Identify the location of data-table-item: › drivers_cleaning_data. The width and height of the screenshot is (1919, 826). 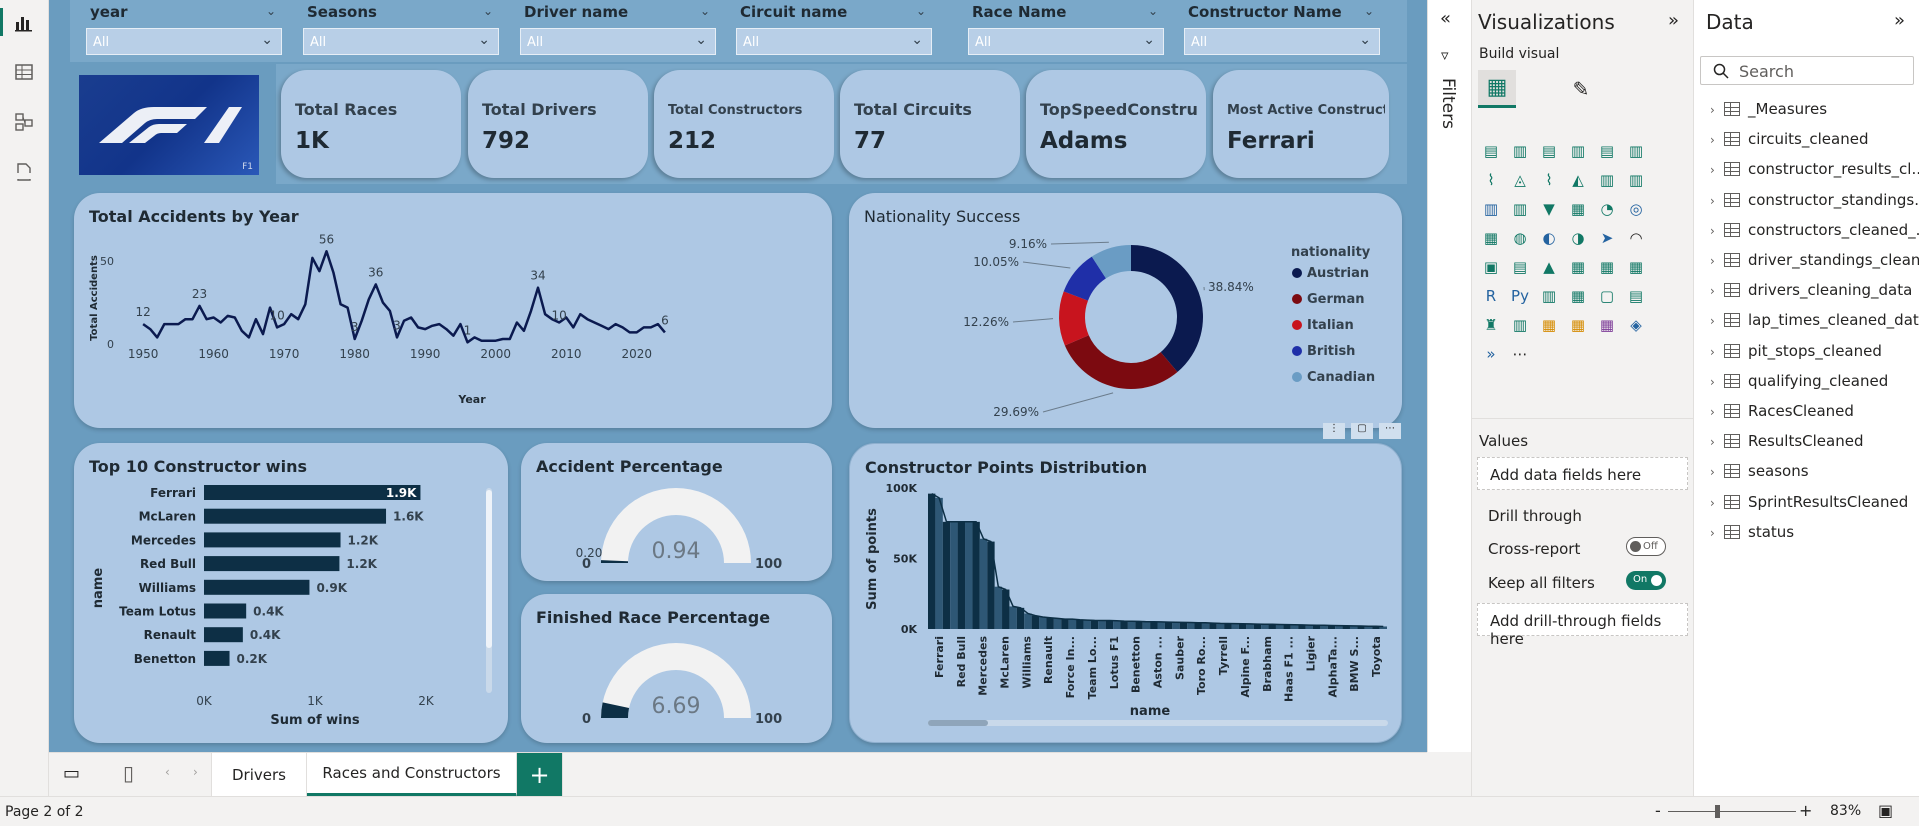
(1811, 292).